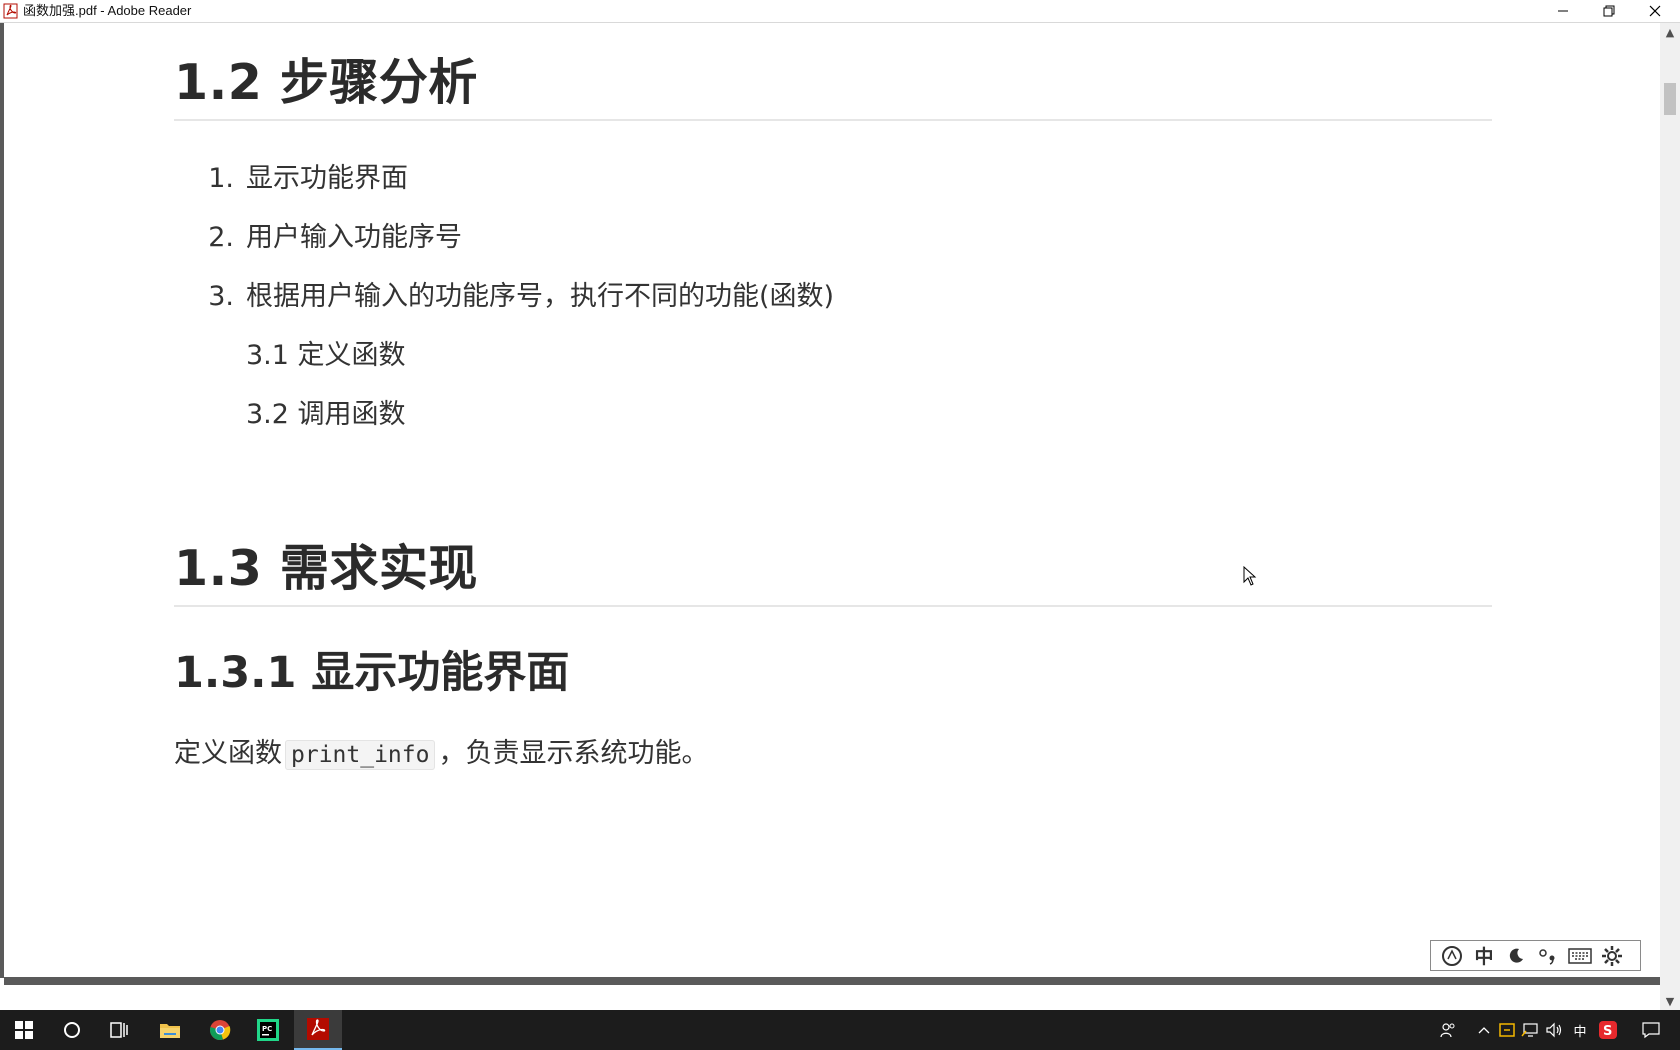 The height and width of the screenshot is (1050, 1680). I want to click on window-title: 函数加强.pdf - Adobe Reader, so click(107, 10).